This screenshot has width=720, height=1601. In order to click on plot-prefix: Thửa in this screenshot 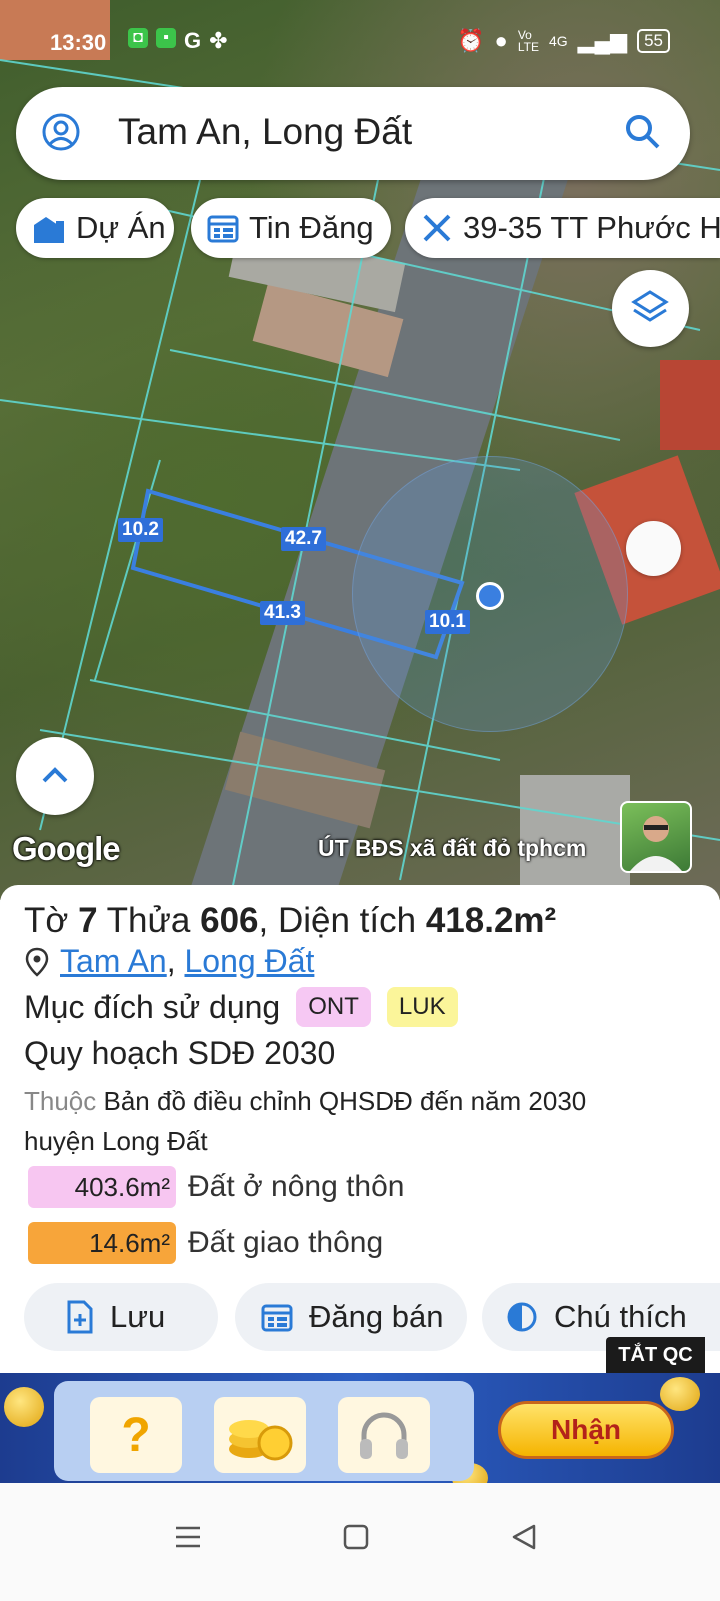, I will do `click(148, 920)`.